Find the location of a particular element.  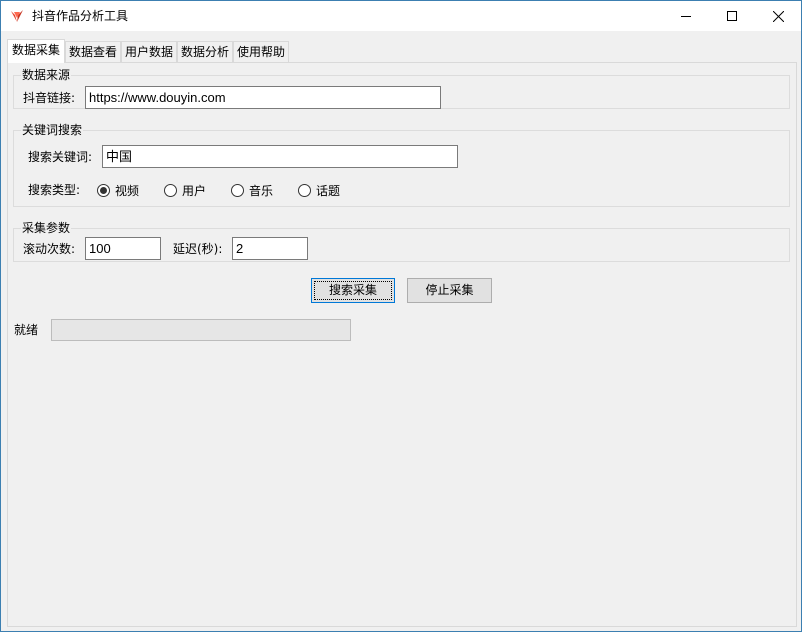

douyin-link-label: 抖音链接: is located at coordinates (49, 98).